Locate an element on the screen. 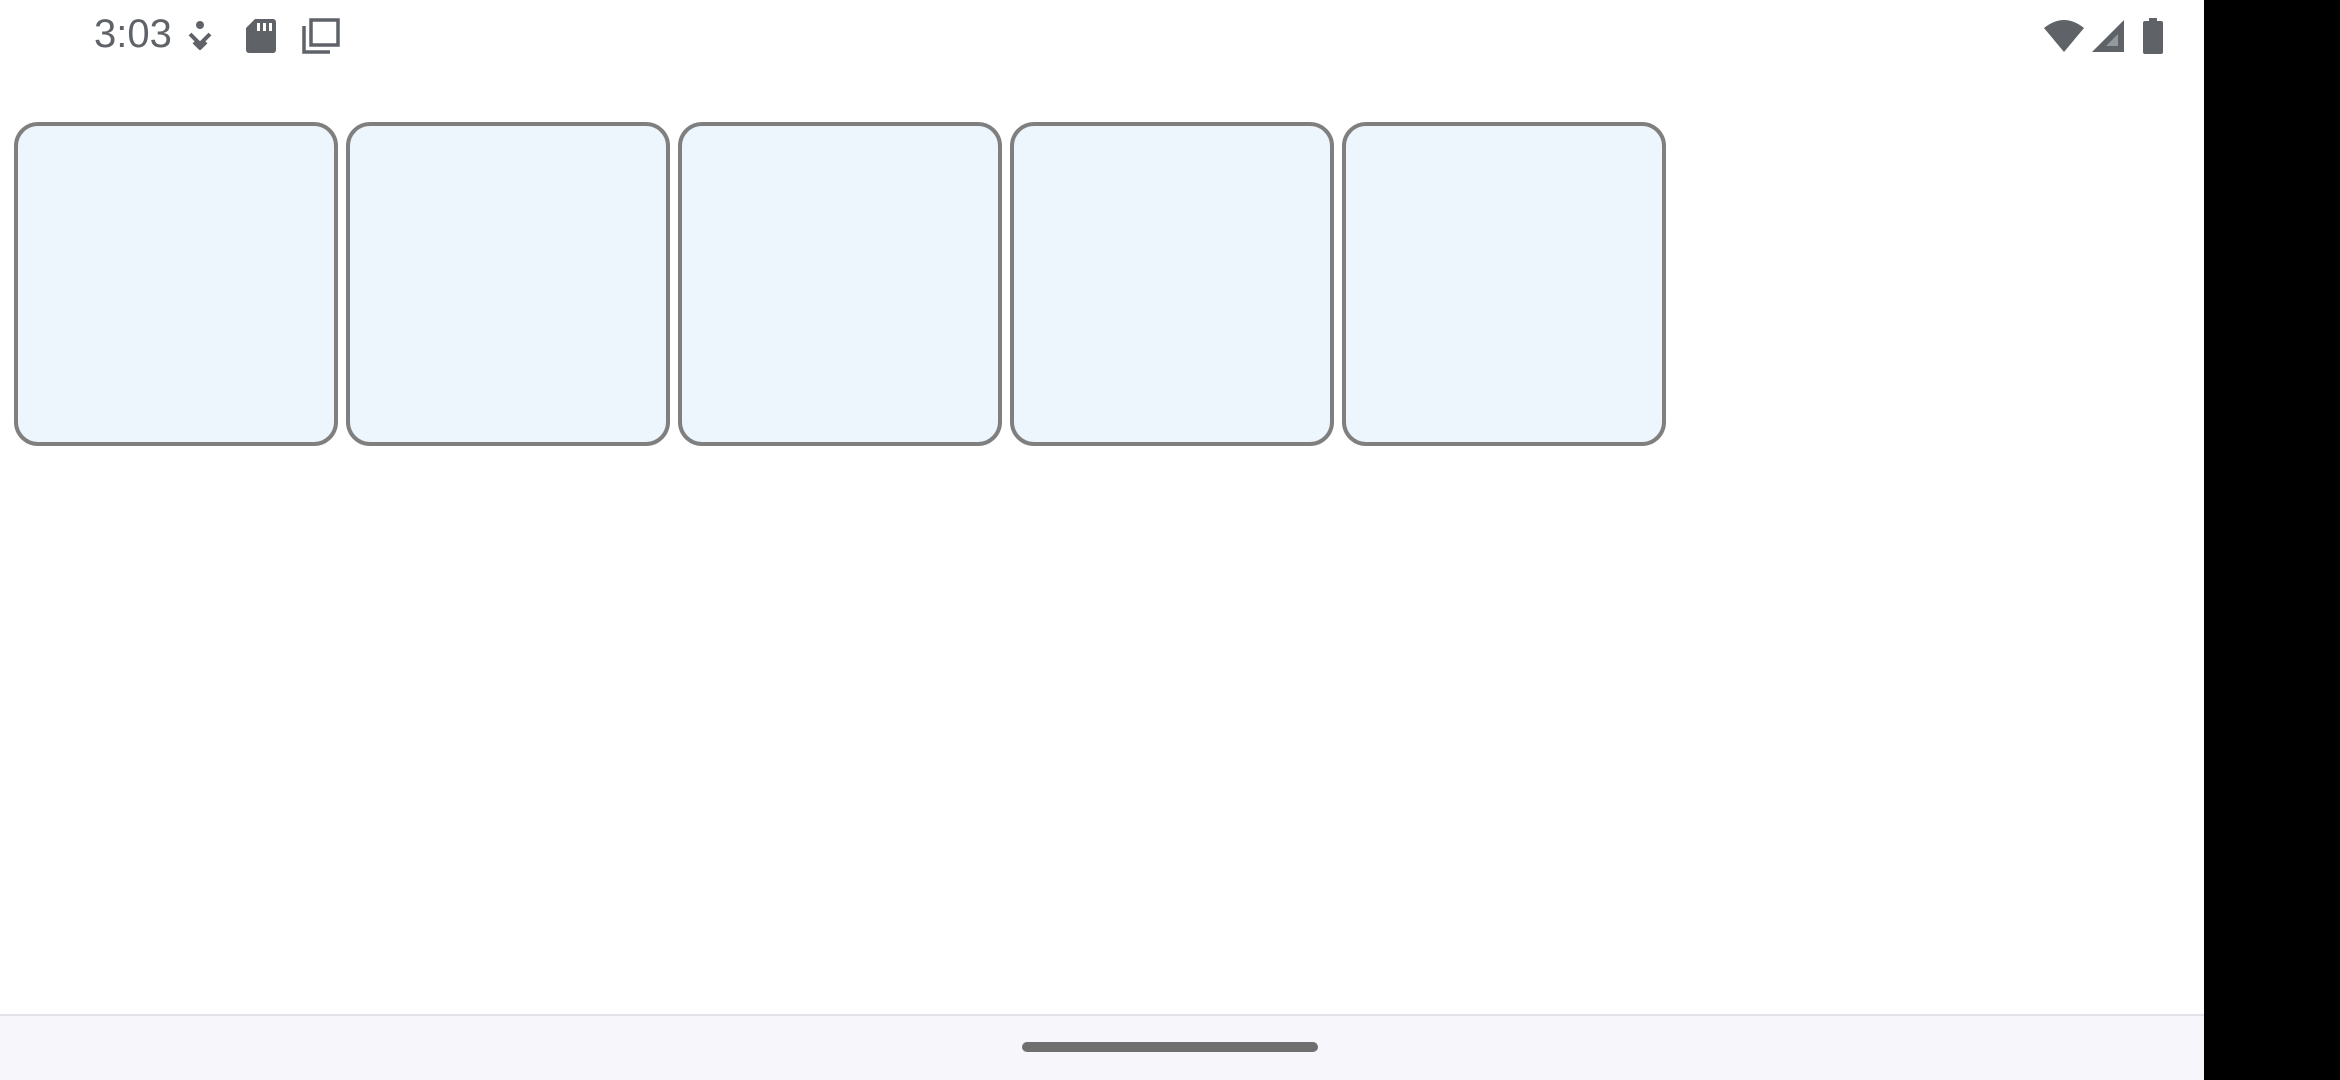  wifi-icon is located at coordinates (2064, 36).